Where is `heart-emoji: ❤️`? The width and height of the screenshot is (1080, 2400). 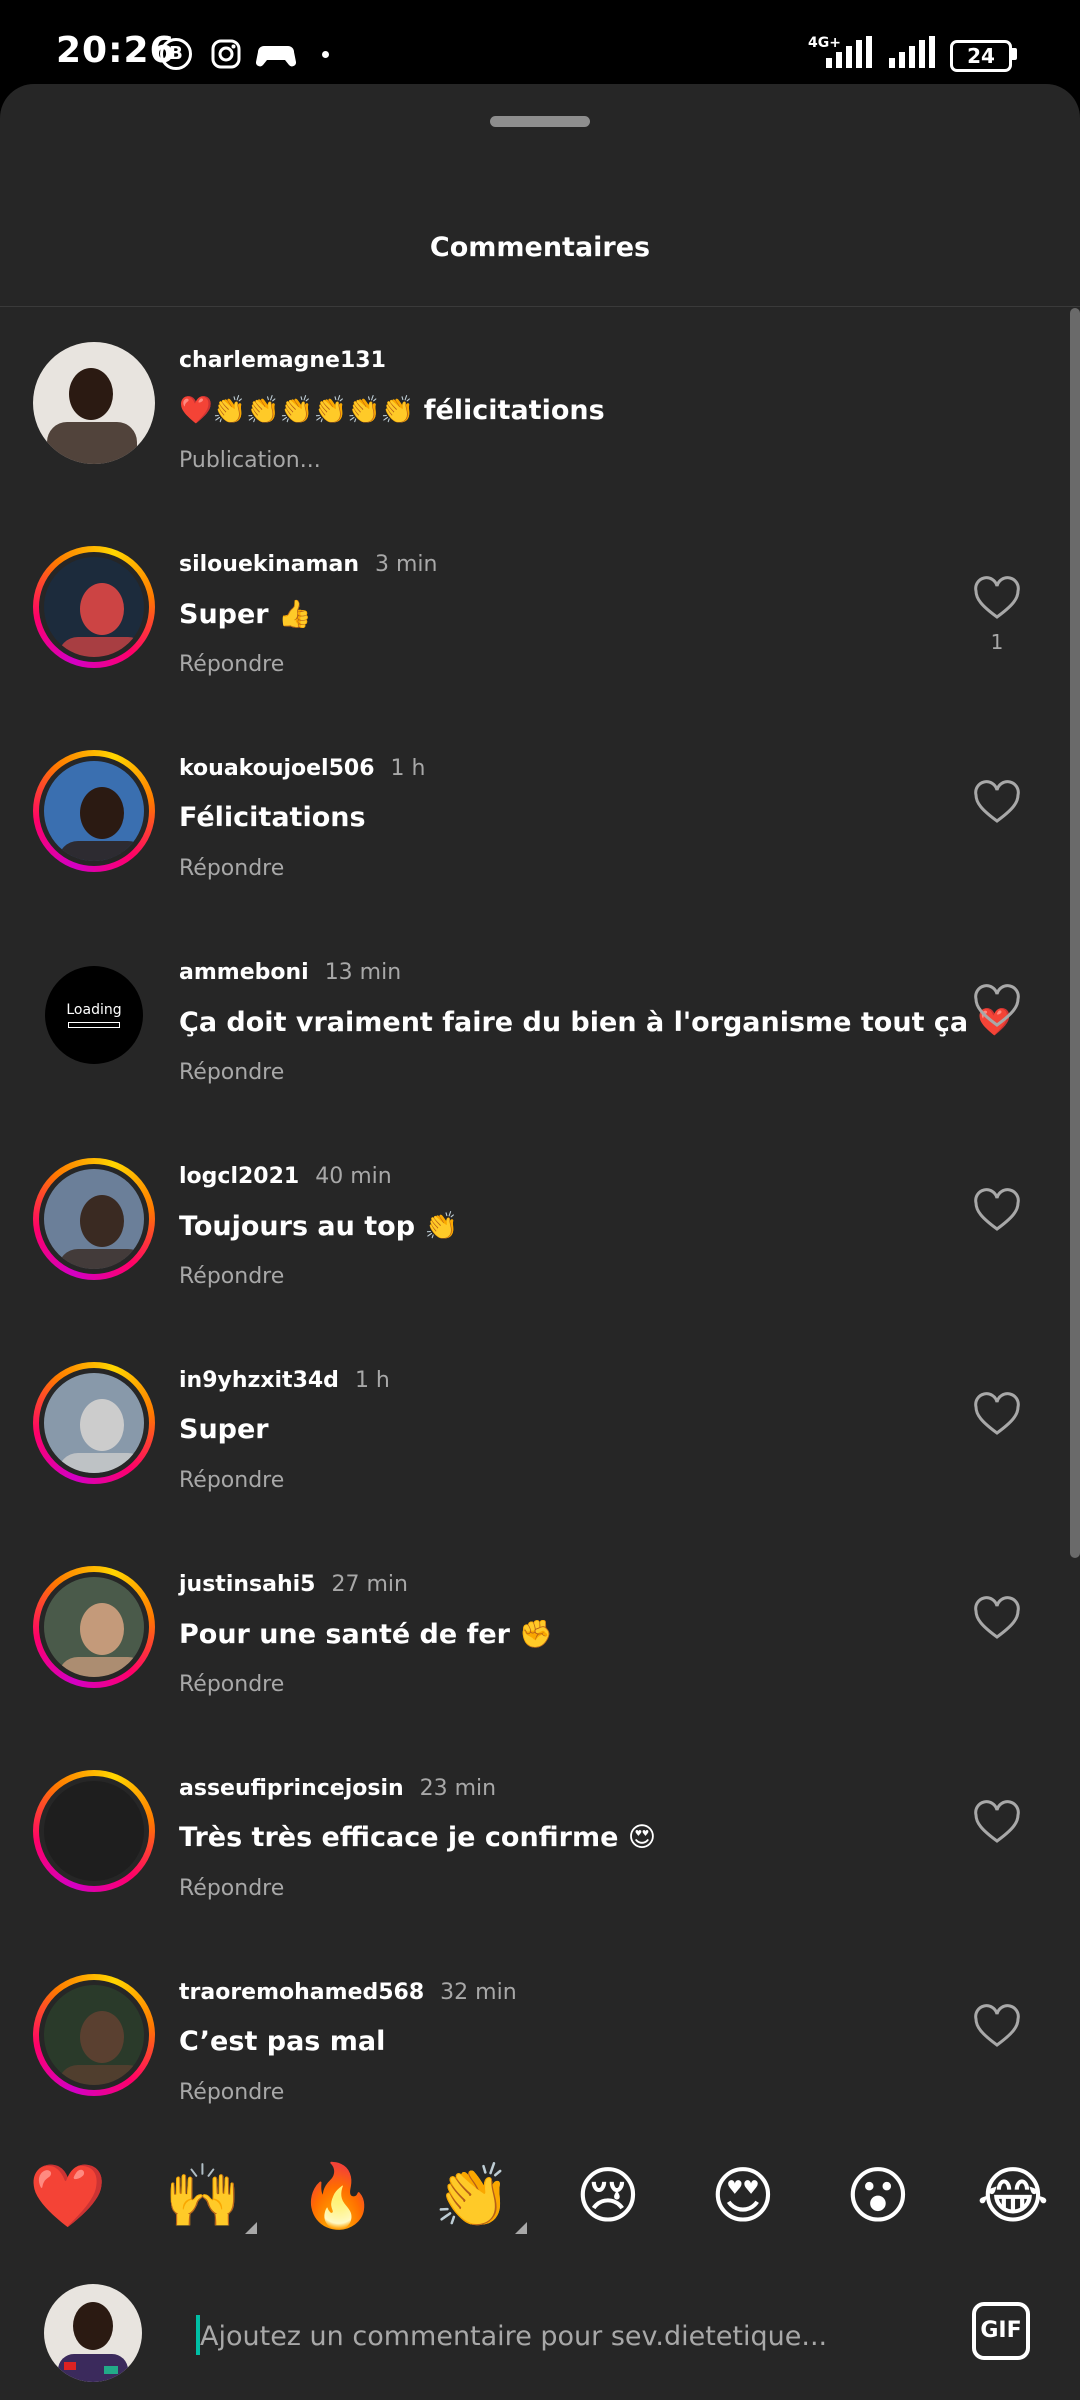 heart-emoji: ❤️ is located at coordinates (68, 2196).